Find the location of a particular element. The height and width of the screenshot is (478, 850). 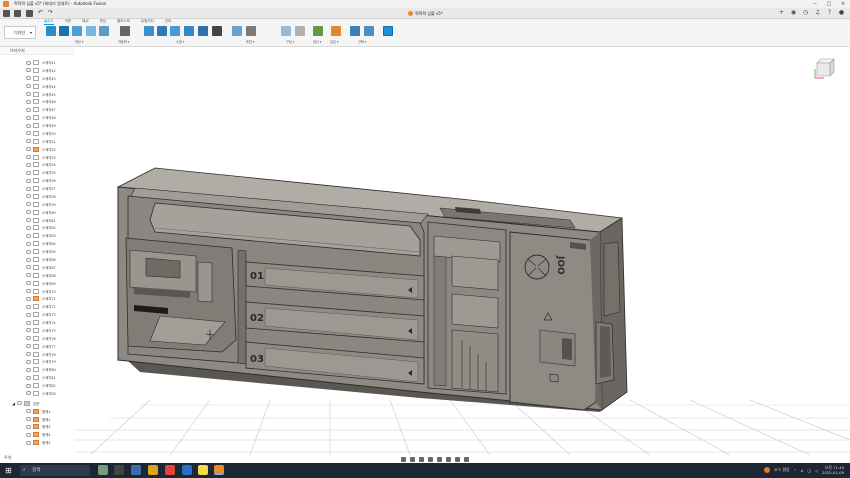

look-at-icon is located at coordinates (412, 459).